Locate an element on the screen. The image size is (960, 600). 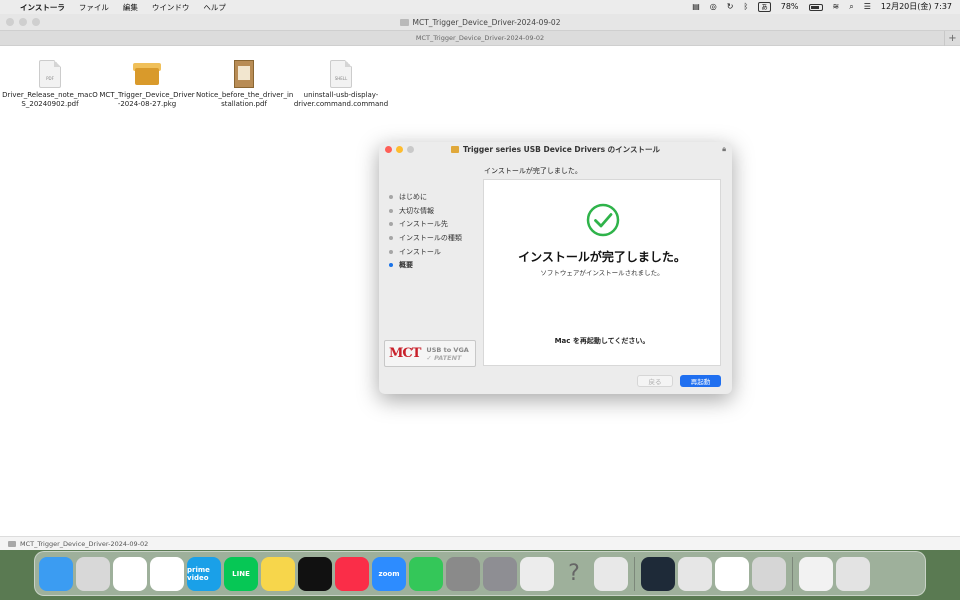
complete-subtext: ソフトウェアがインストールされました。 is located at coordinates (602, 273).